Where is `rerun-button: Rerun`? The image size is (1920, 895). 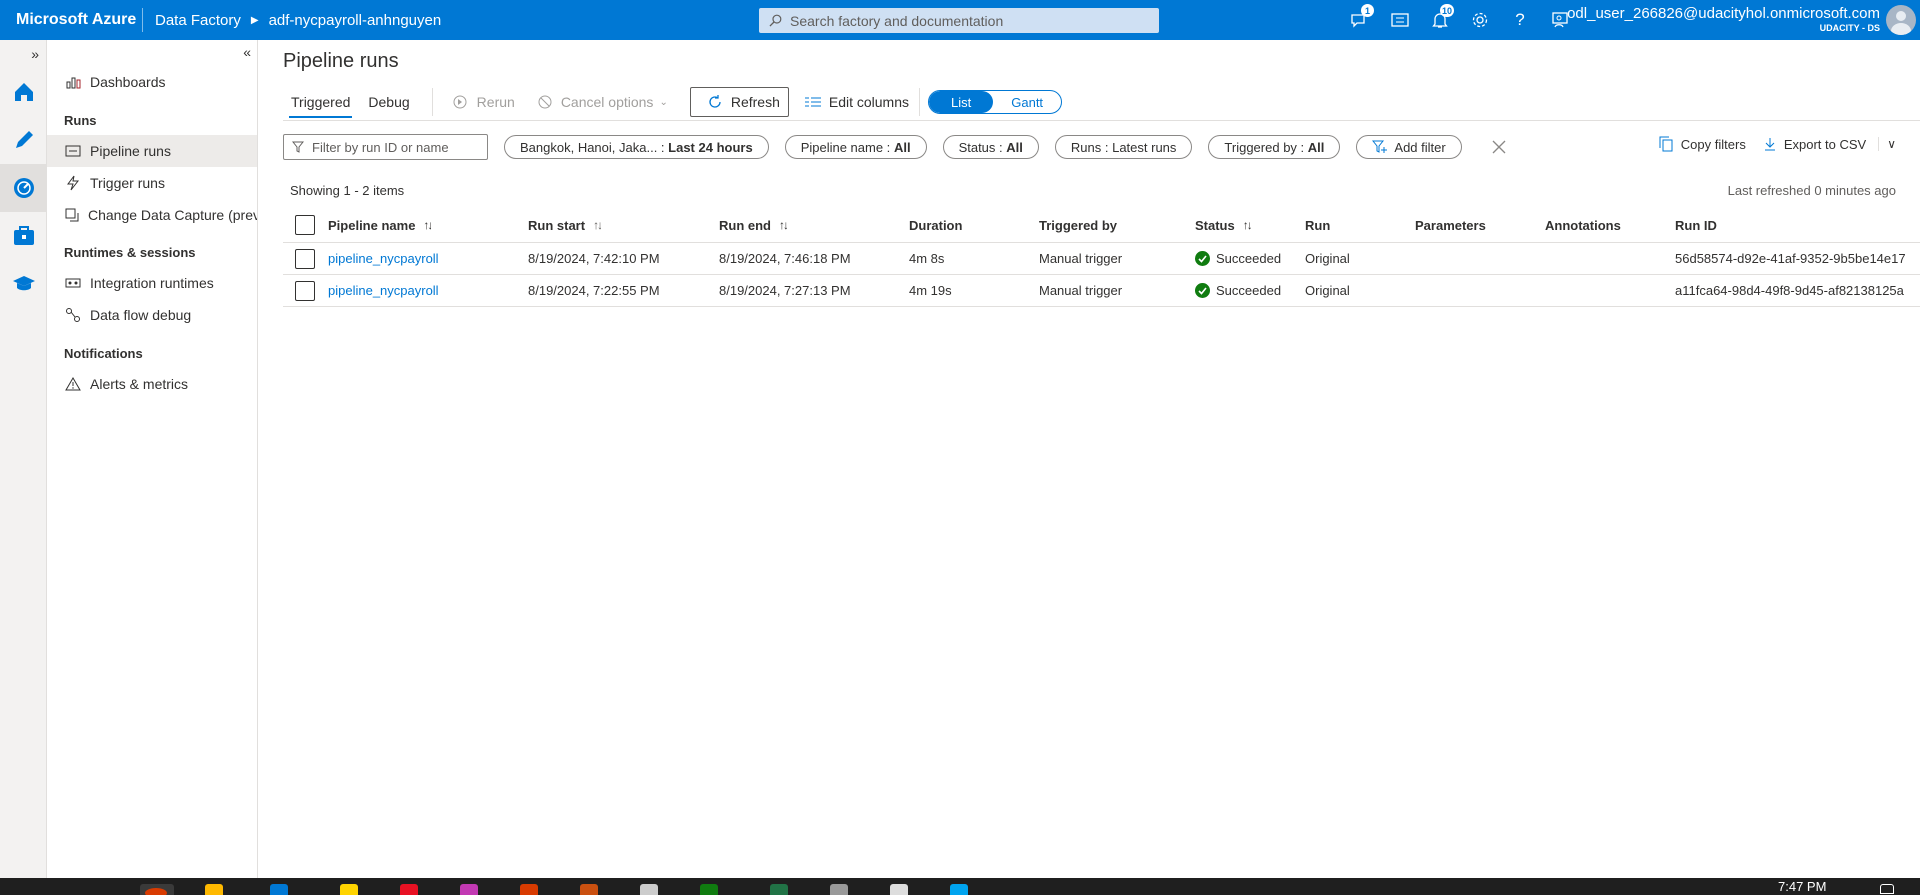
rerun-button: Rerun is located at coordinates (483, 102).